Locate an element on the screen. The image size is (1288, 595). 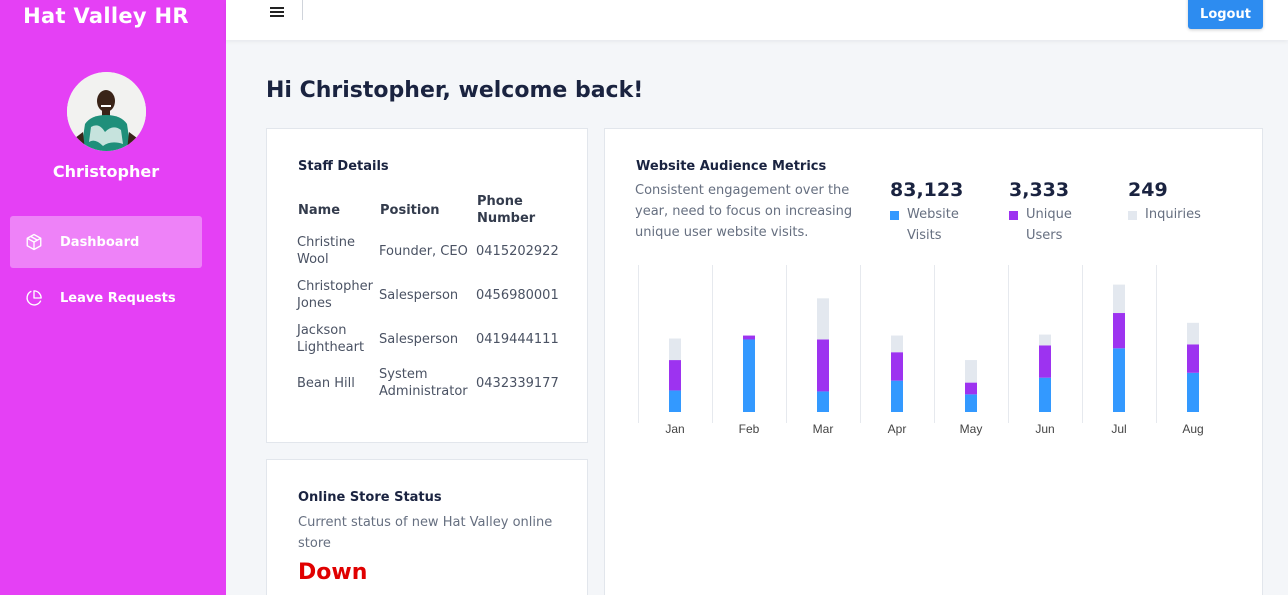
hamburger-menu-icon is located at coordinates (277, 12).